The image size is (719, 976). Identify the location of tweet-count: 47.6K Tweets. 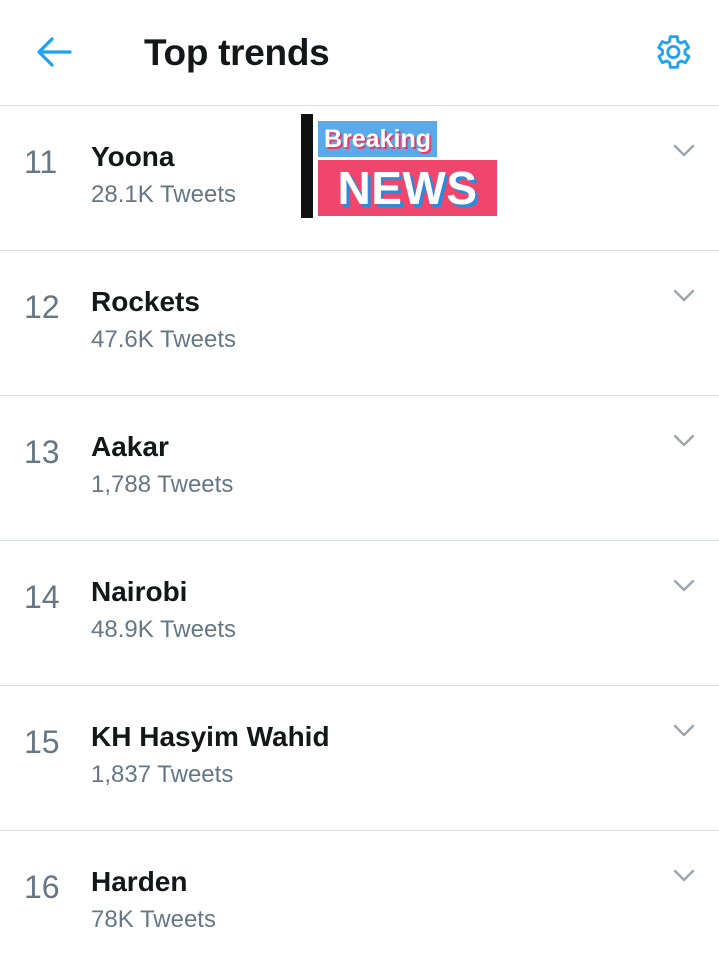
(163, 339).